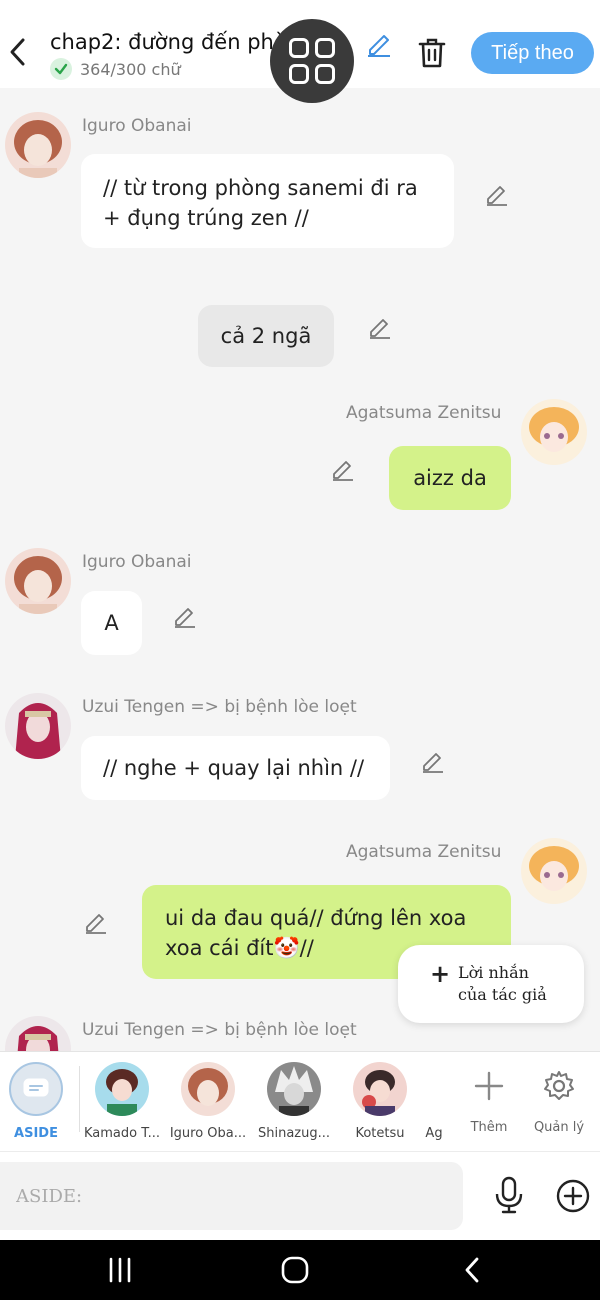 The height and width of the screenshot is (1300, 600). I want to click on author-note-line1: Lời nhắn, so click(493, 972).